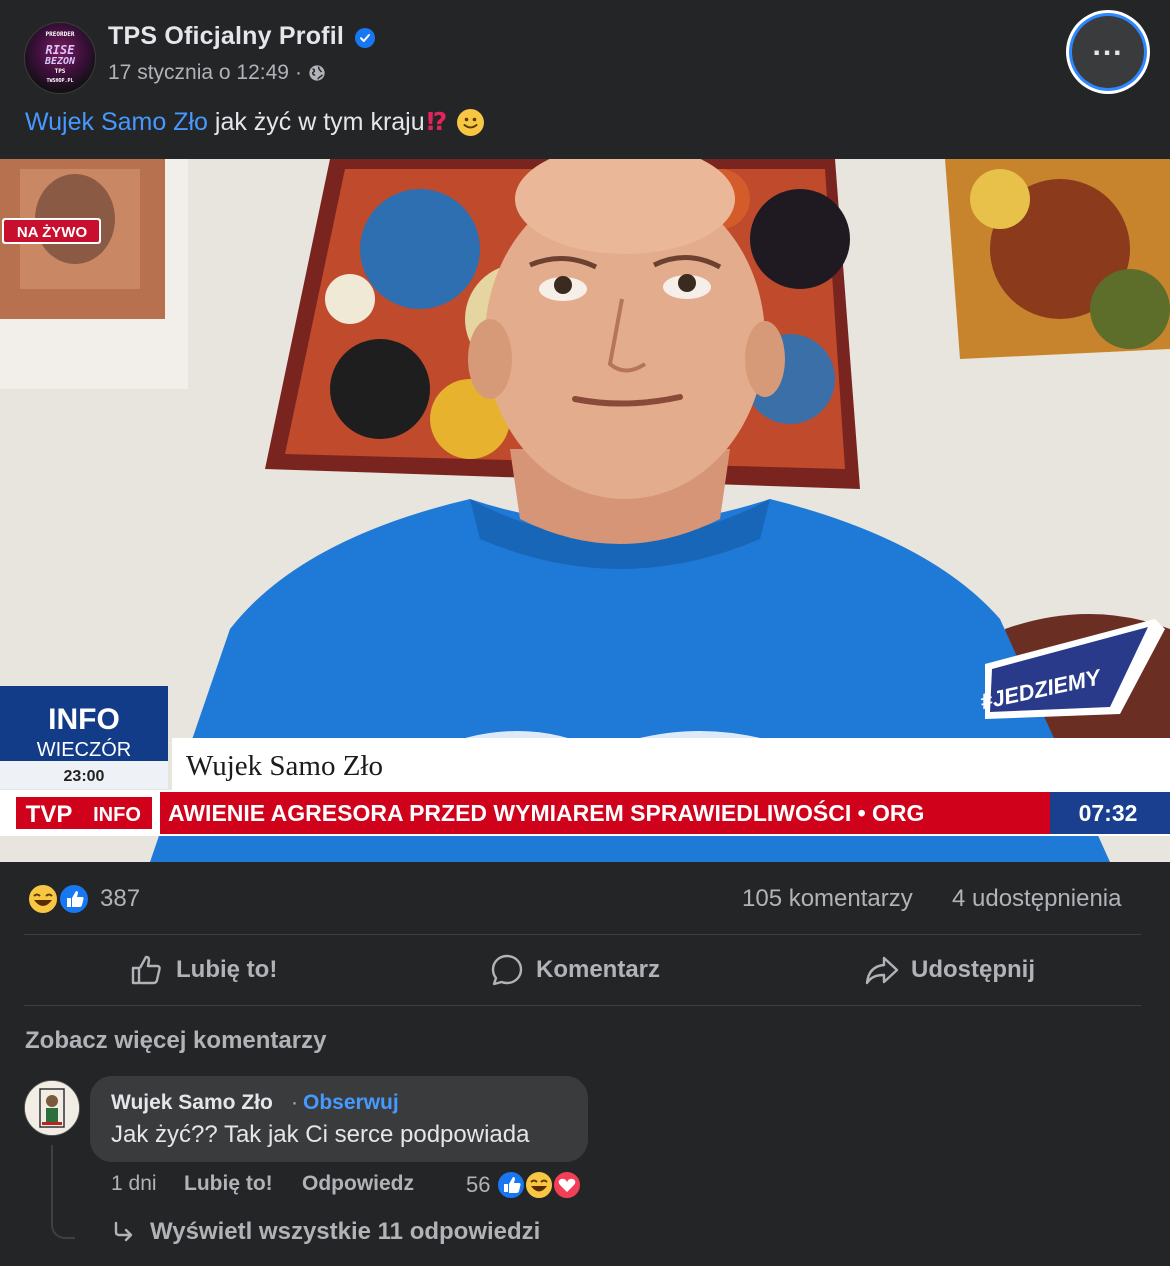  What do you see at coordinates (120, 899) in the screenshot?
I see `reaction-count: 387` at bounding box center [120, 899].